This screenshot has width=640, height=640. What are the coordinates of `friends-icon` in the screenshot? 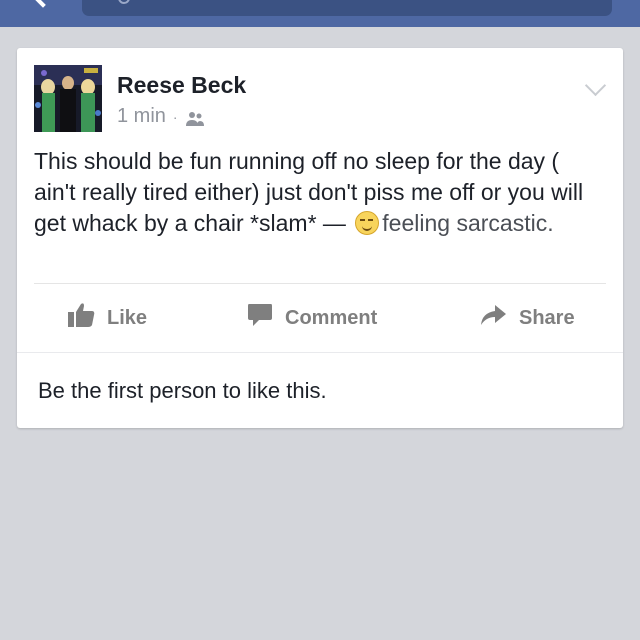 It's located at (195, 118).